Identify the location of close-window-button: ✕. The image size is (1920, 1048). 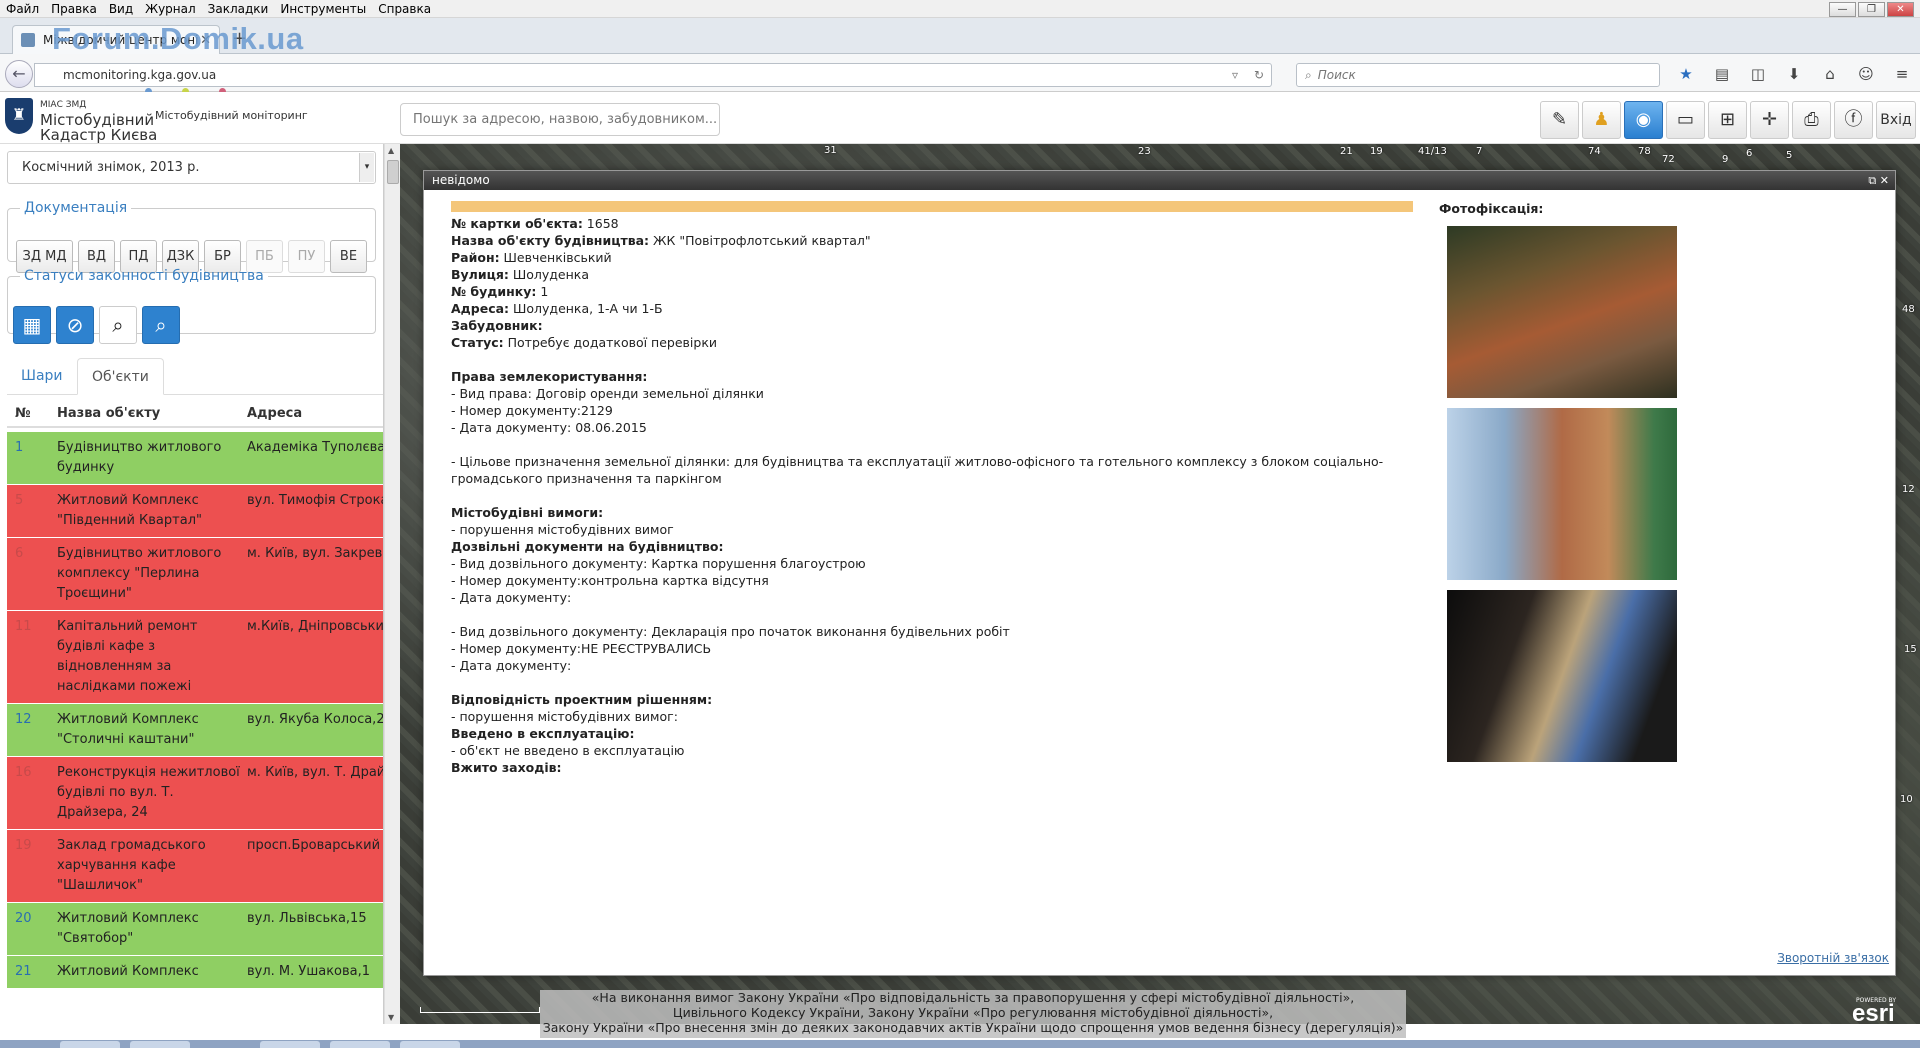
(1900, 9).